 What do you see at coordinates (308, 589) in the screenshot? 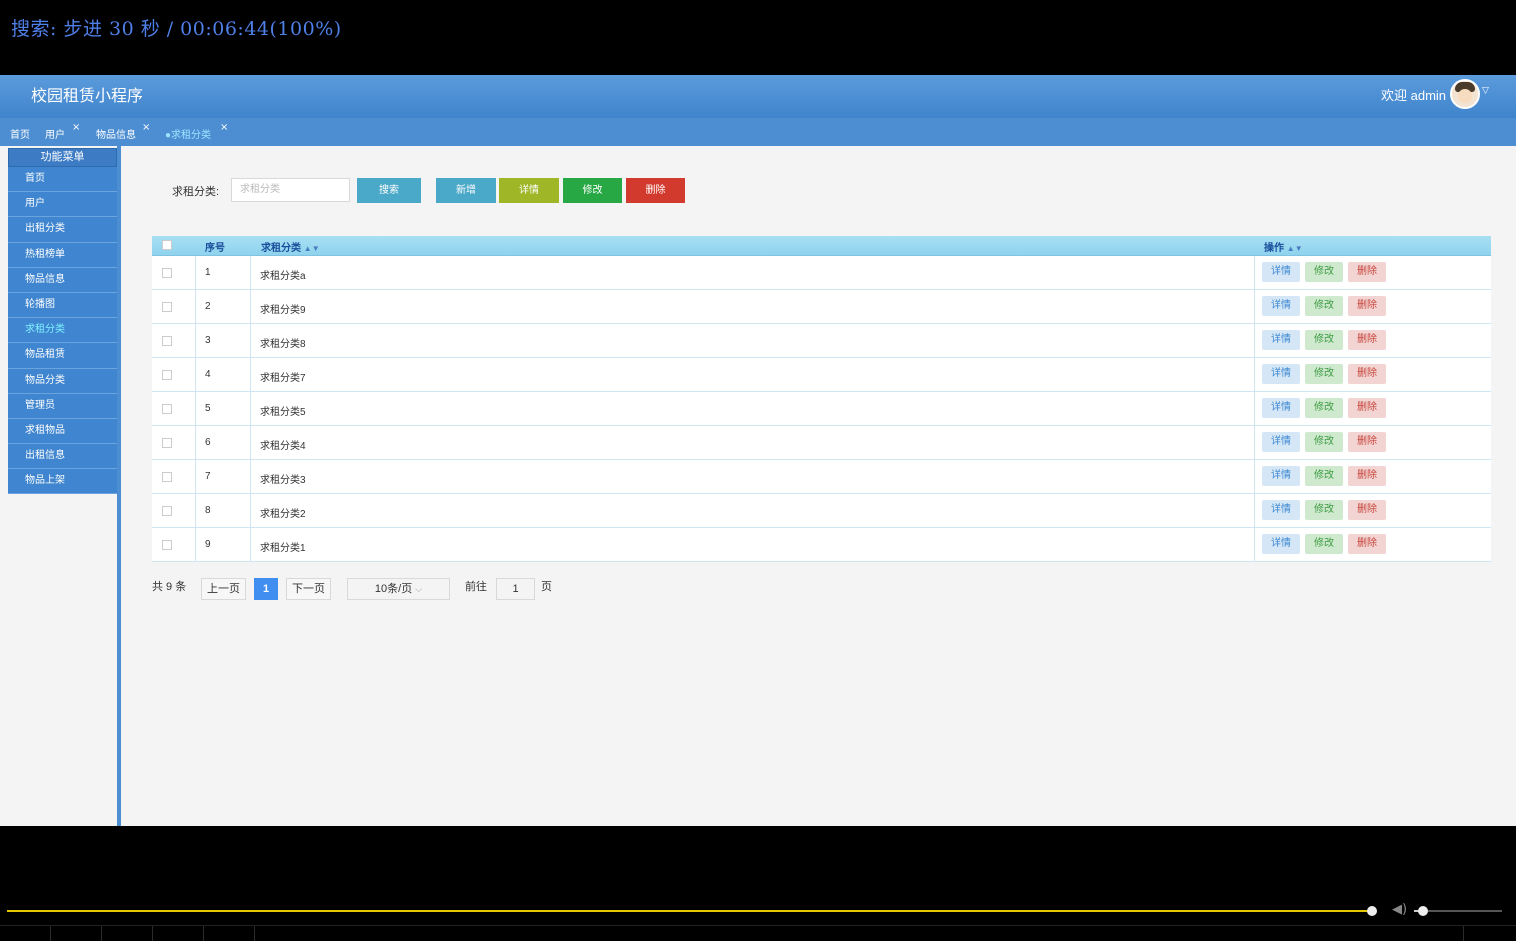
I see `next-page-button: 下一页` at bounding box center [308, 589].